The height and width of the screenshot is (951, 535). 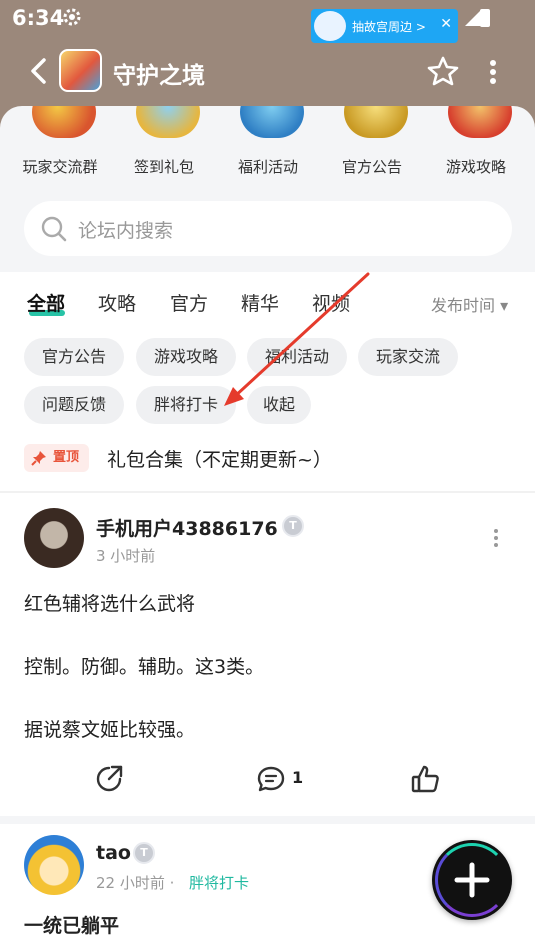 What do you see at coordinates (72, 17) in the screenshot?
I see `settings-gear-icon` at bounding box center [72, 17].